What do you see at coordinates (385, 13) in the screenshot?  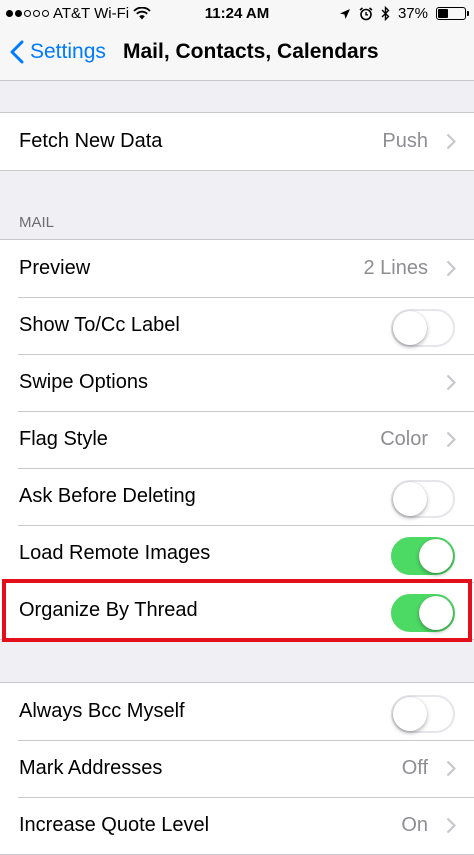 I see `bluetooth-icon` at bounding box center [385, 13].